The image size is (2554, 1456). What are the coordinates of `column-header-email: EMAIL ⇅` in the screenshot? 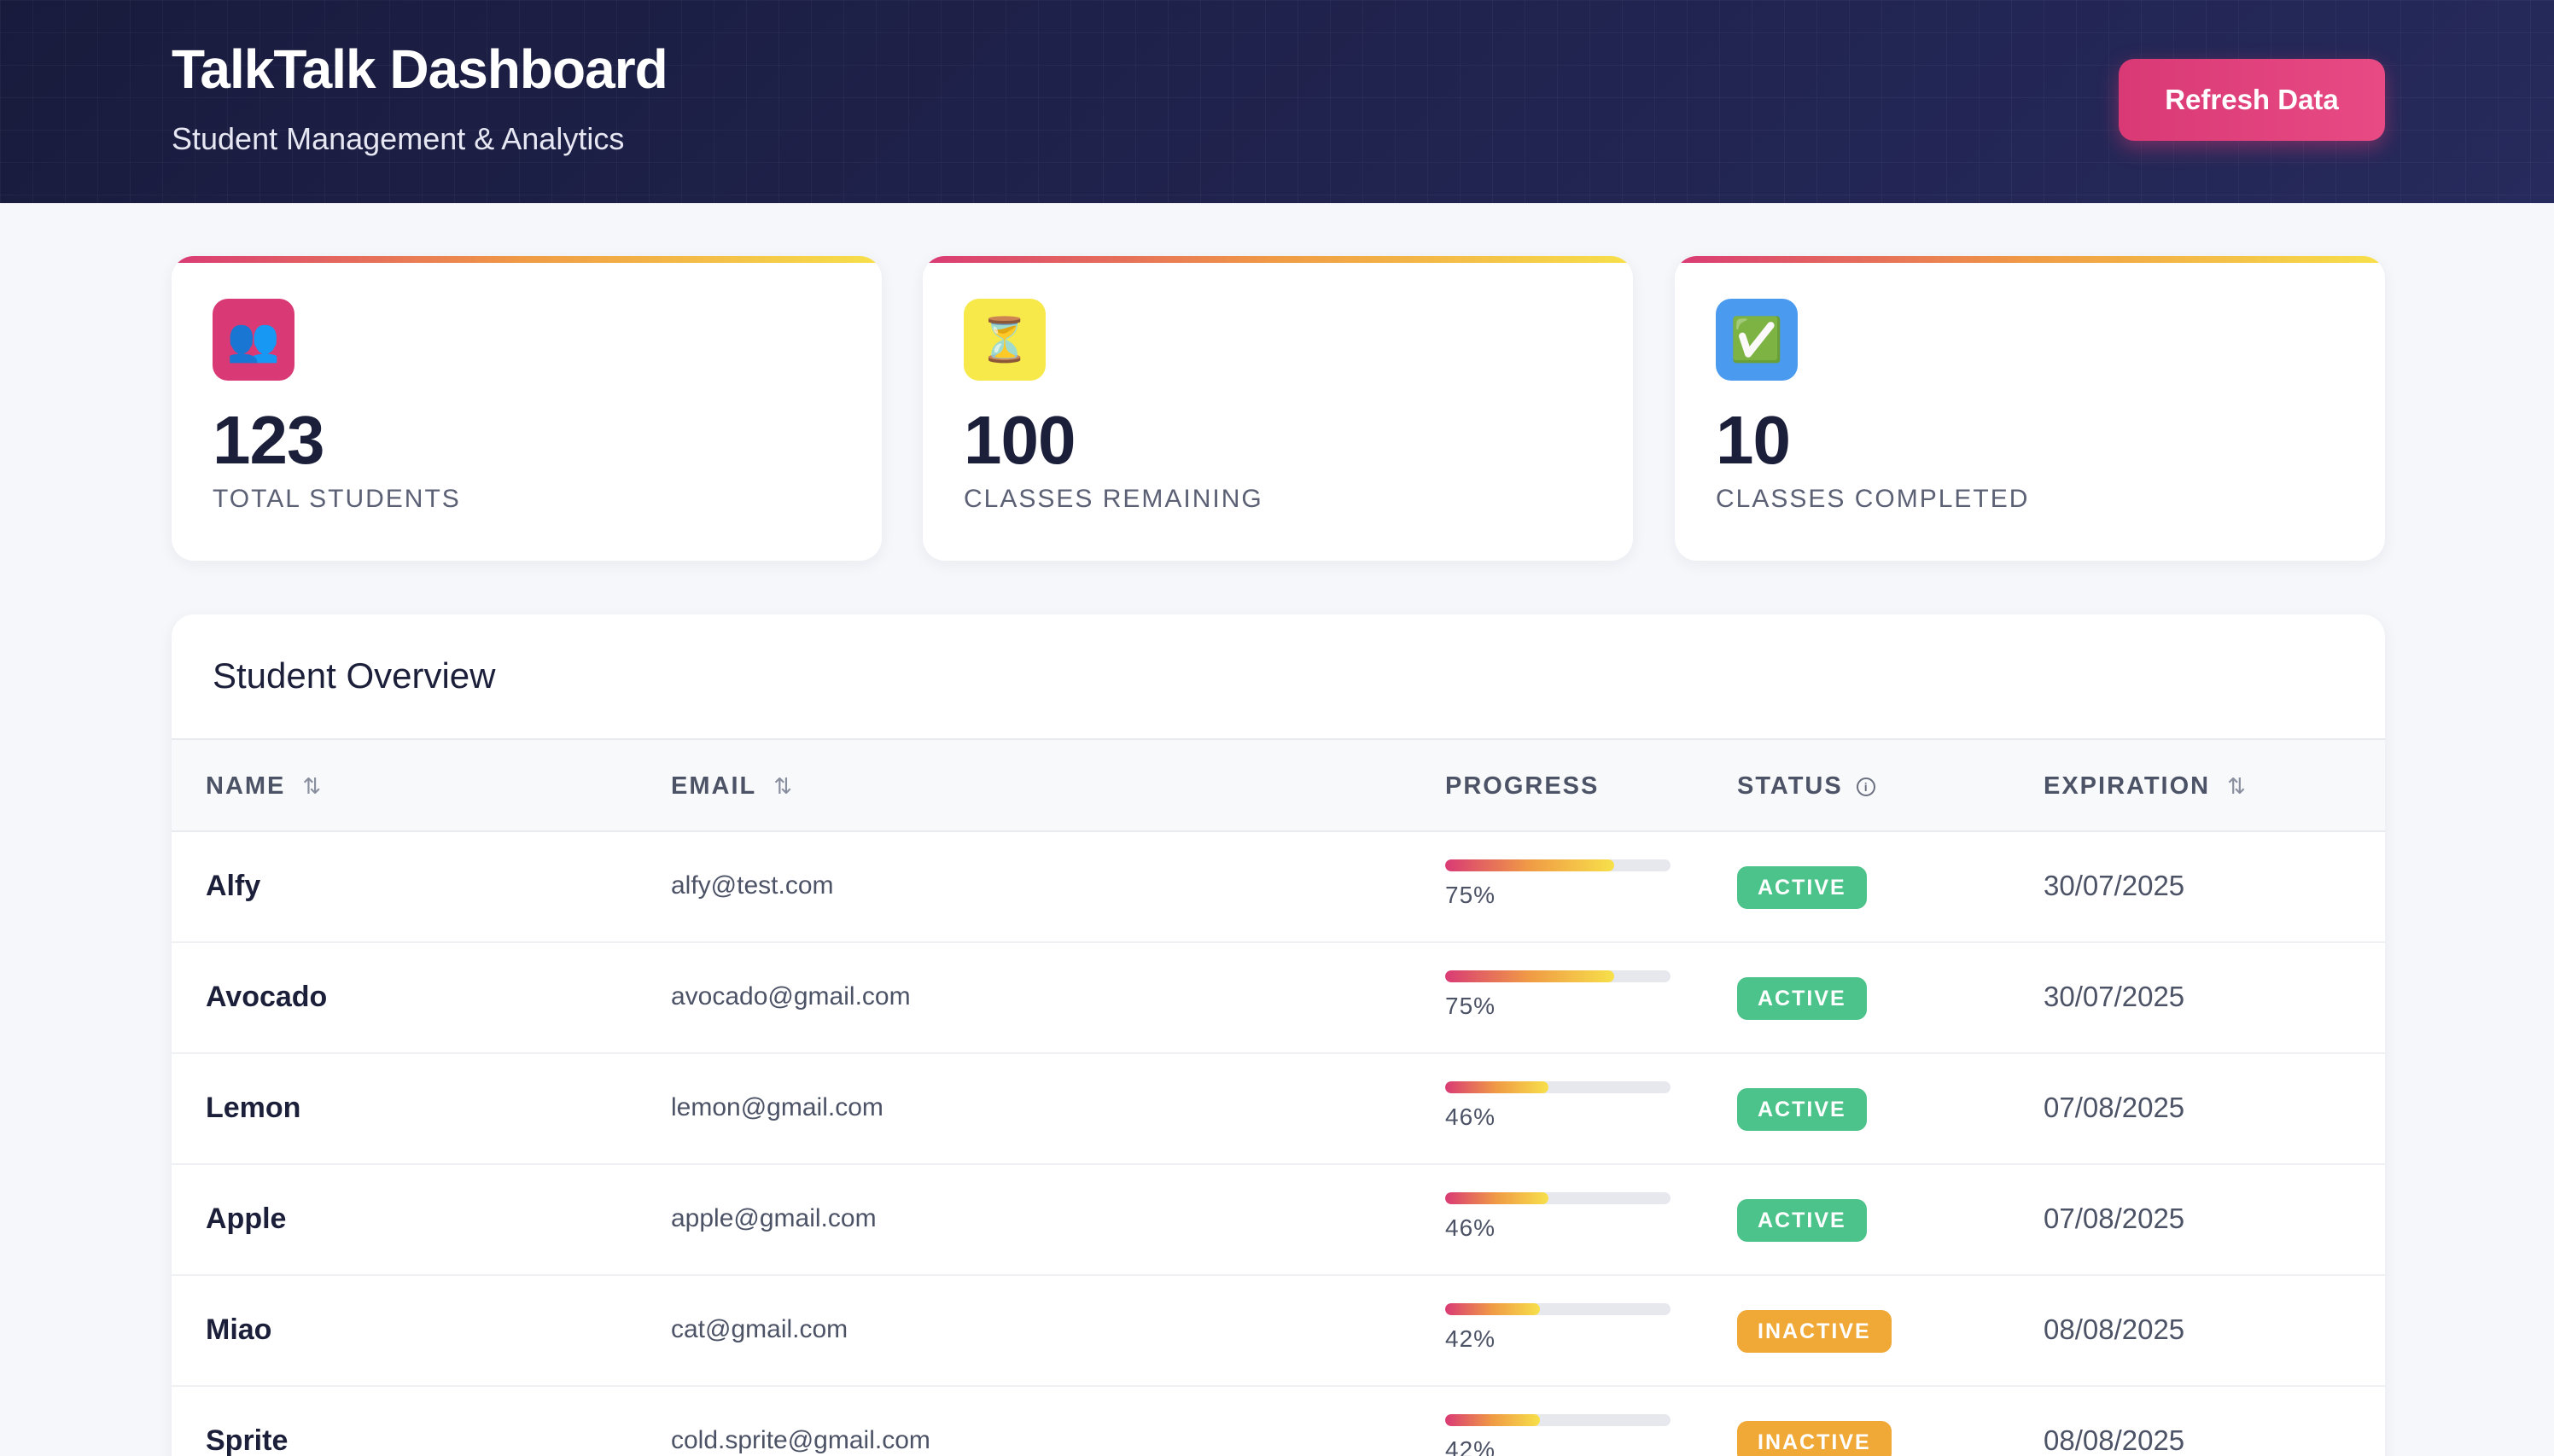 It's located at (731, 786).